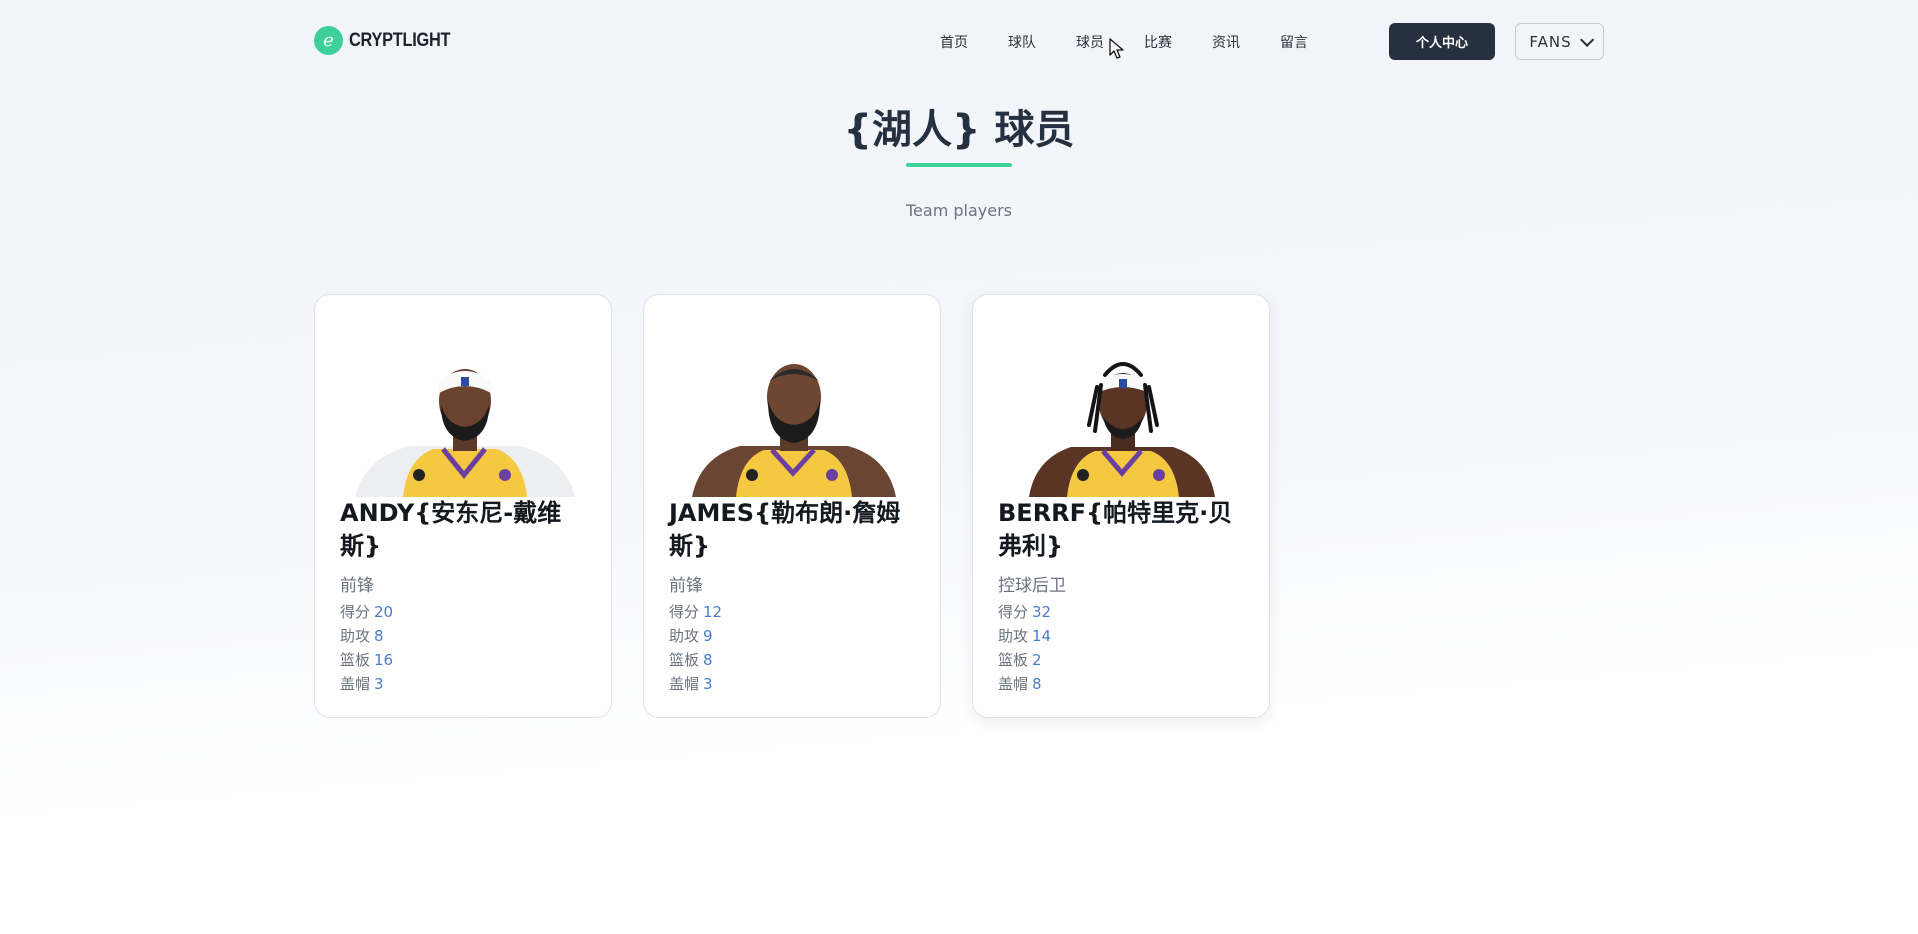  Describe the element at coordinates (384, 660) in the screenshot. I see `stat-value: 16` at that location.